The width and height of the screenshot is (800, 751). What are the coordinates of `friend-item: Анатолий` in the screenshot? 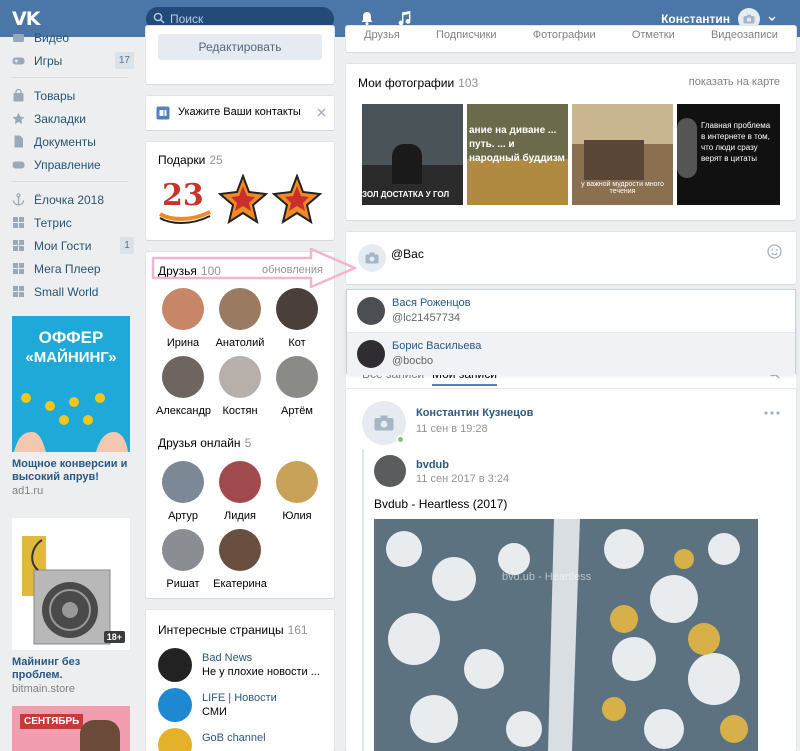 It's located at (240, 318).